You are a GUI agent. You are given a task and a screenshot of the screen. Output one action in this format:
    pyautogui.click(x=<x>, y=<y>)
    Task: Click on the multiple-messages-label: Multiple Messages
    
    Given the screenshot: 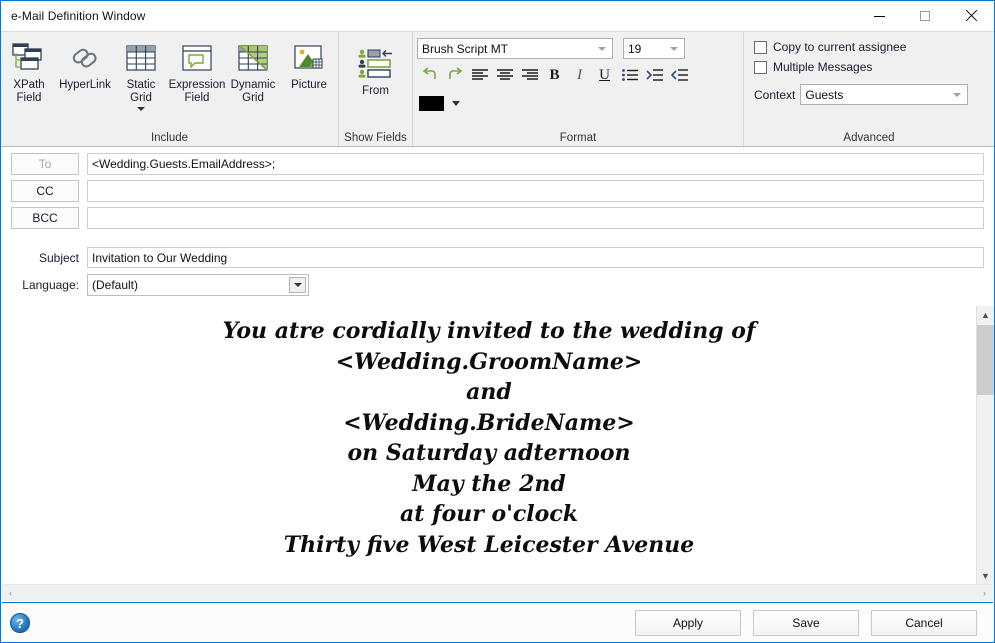 What is the action you would take?
    pyautogui.click(x=823, y=67)
    